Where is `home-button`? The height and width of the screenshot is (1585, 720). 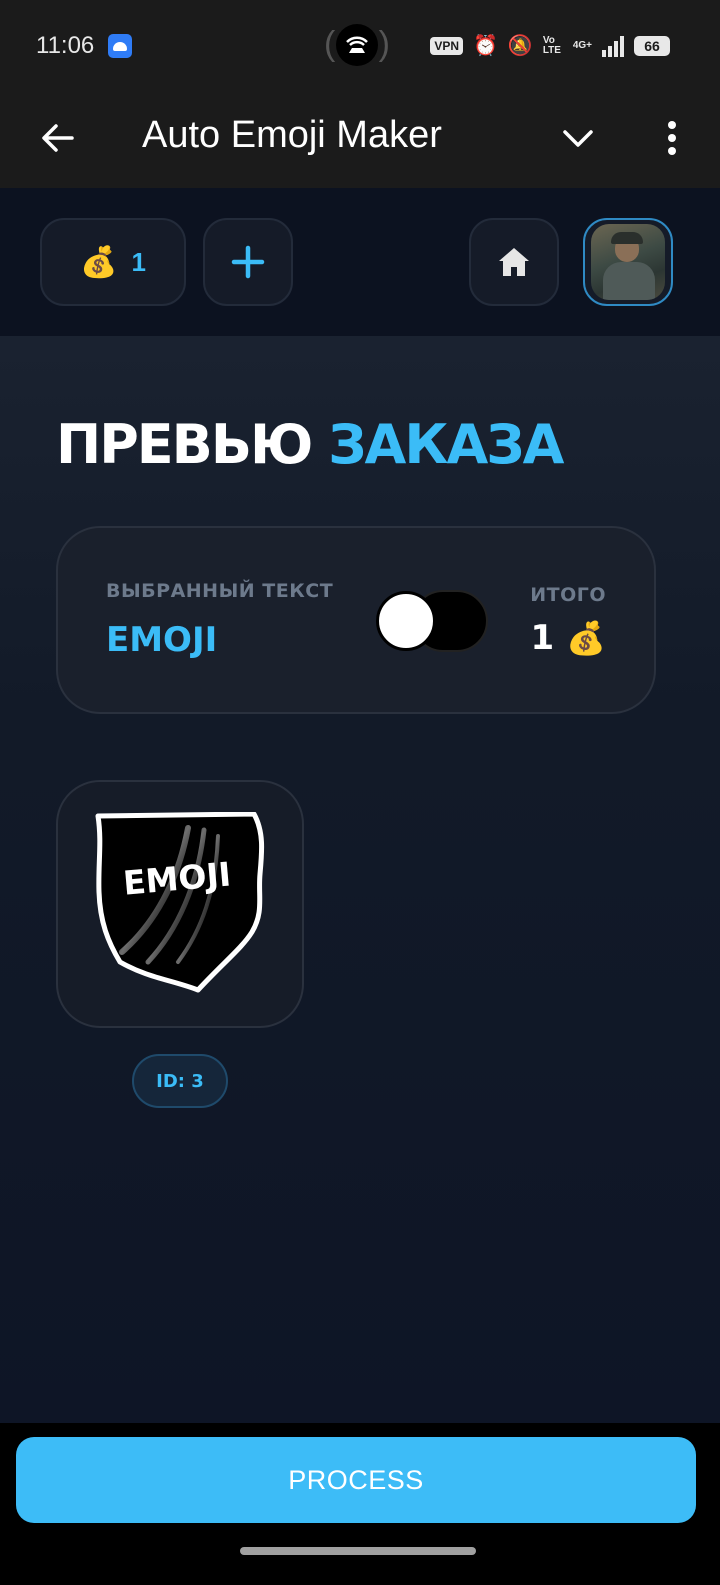
home-button is located at coordinates (514, 262).